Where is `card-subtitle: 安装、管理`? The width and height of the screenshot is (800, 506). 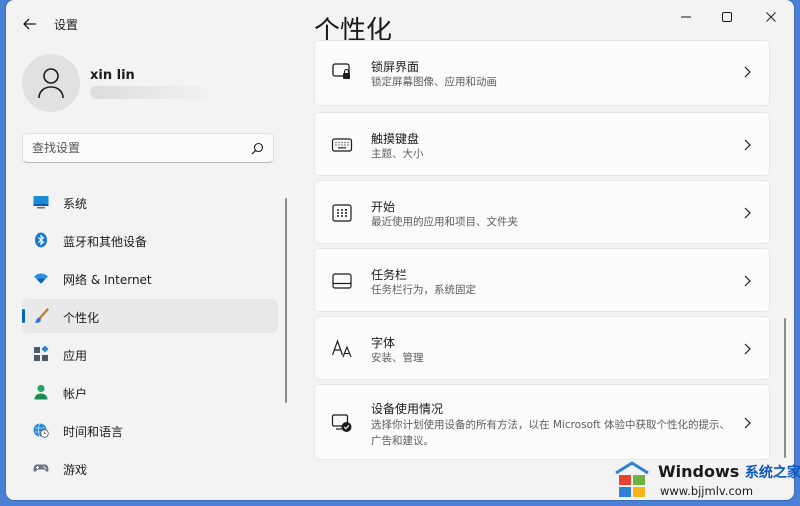 card-subtitle: 安装、管理 is located at coordinates (397, 358).